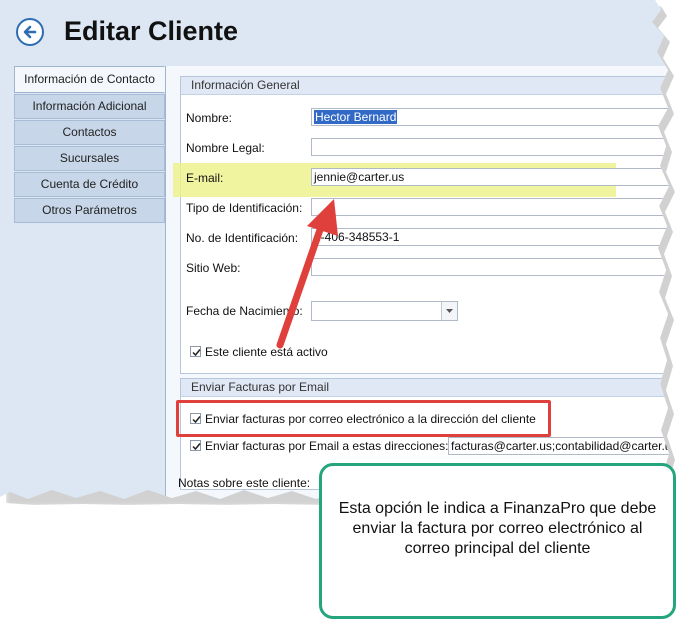 The width and height of the screenshot is (697, 625). I want to click on fecha-nacimiento-label: Fecha de Nacimiento:, so click(244, 311).